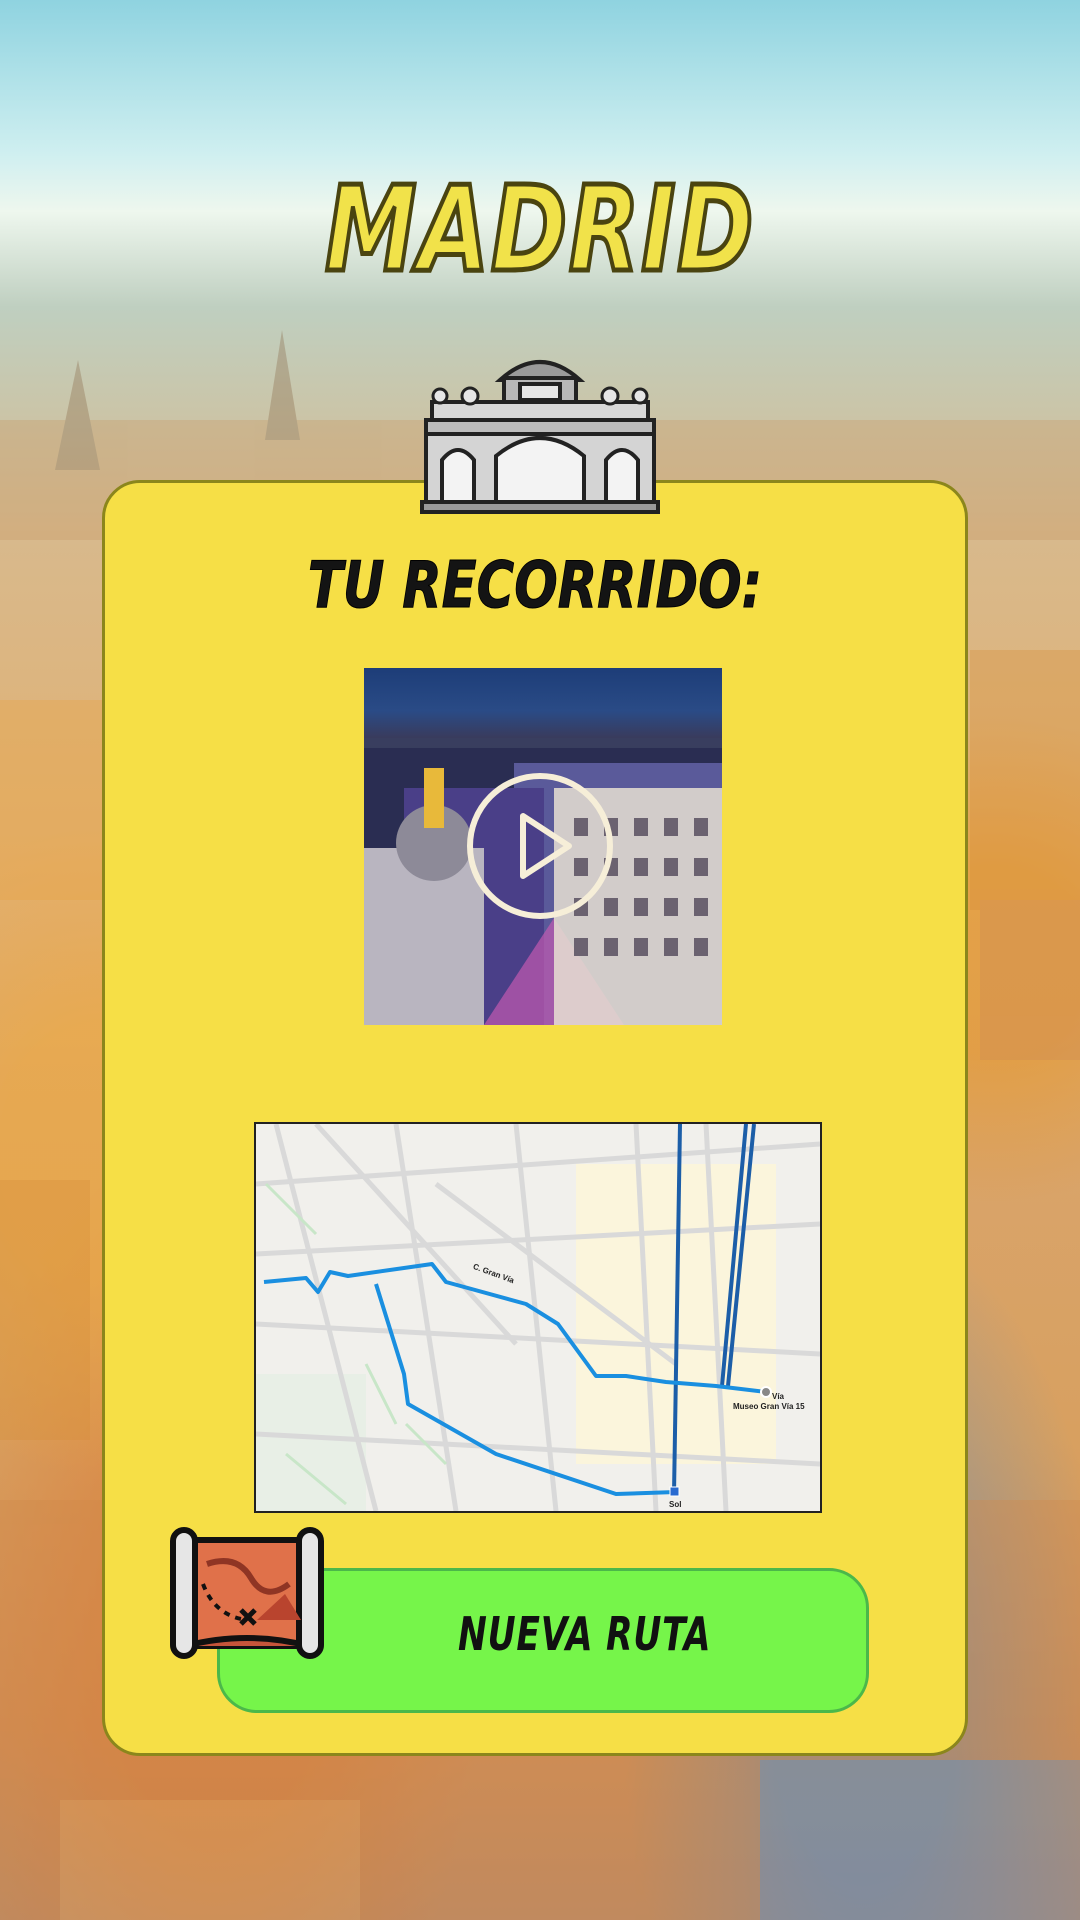 This screenshot has width=1080, height=1920. Describe the element at coordinates (769, 1406) in the screenshot. I see `museum-label: Museo Gran Vía 15` at that location.